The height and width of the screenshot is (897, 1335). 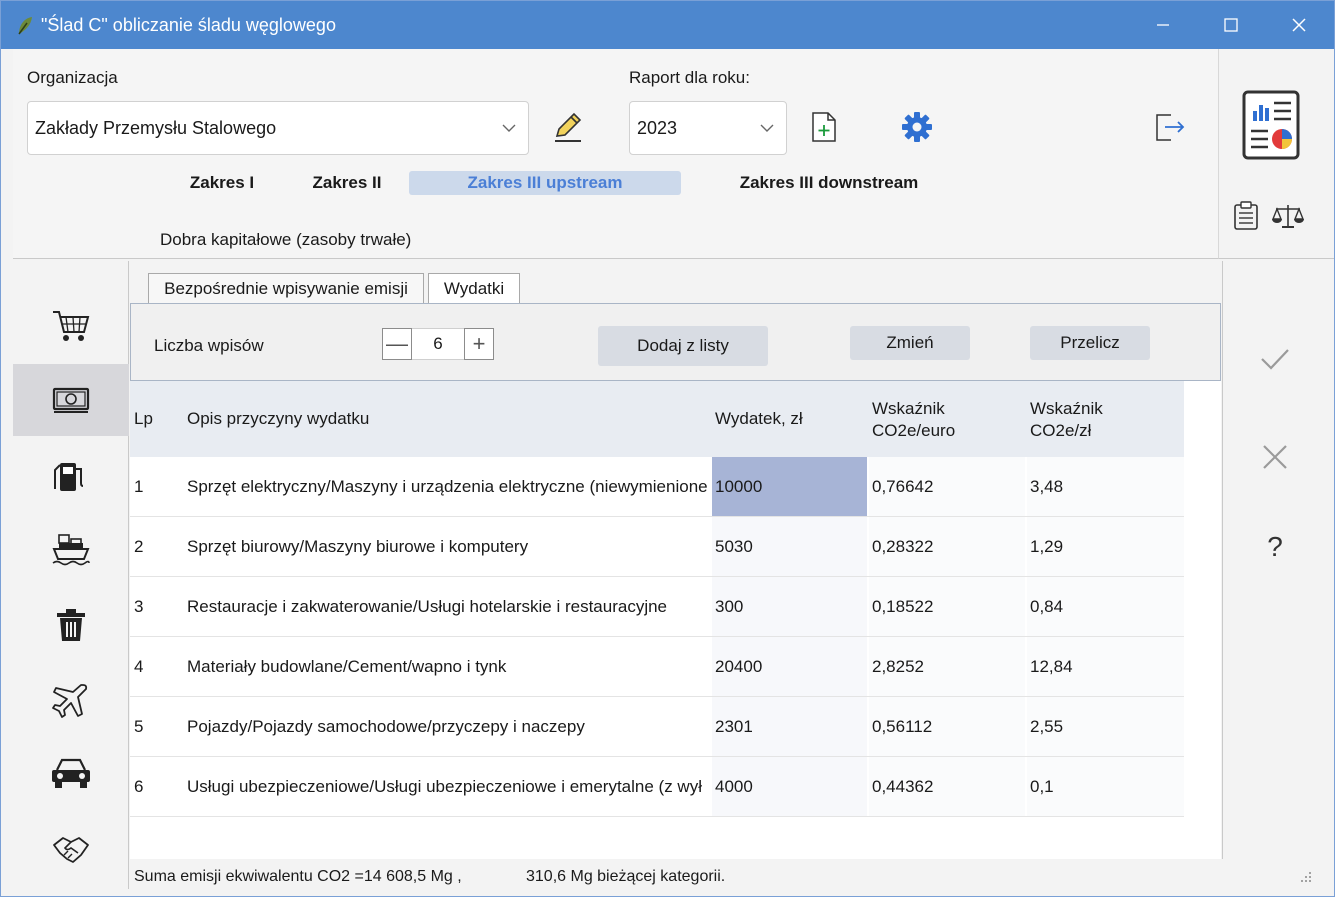 I want to click on cell-expense: 2301, so click(x=734, y=727).